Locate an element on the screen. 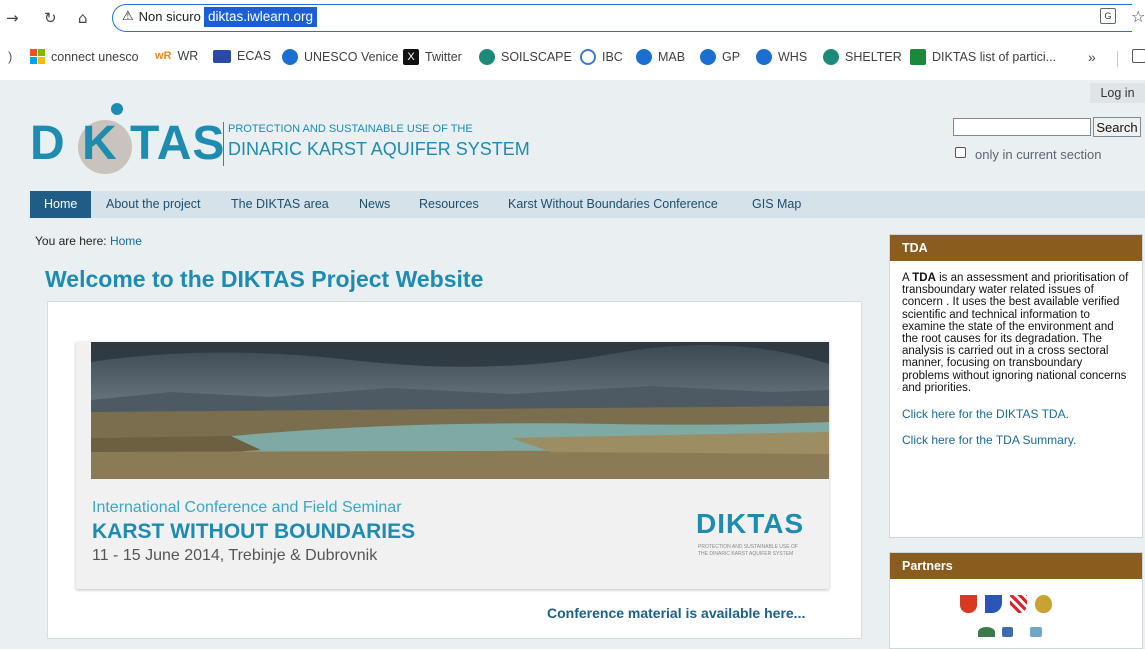 This screenshot has width=1145, height=649. nav-diktas-area: The DIKTAS area is located at coordinates (280, 204).